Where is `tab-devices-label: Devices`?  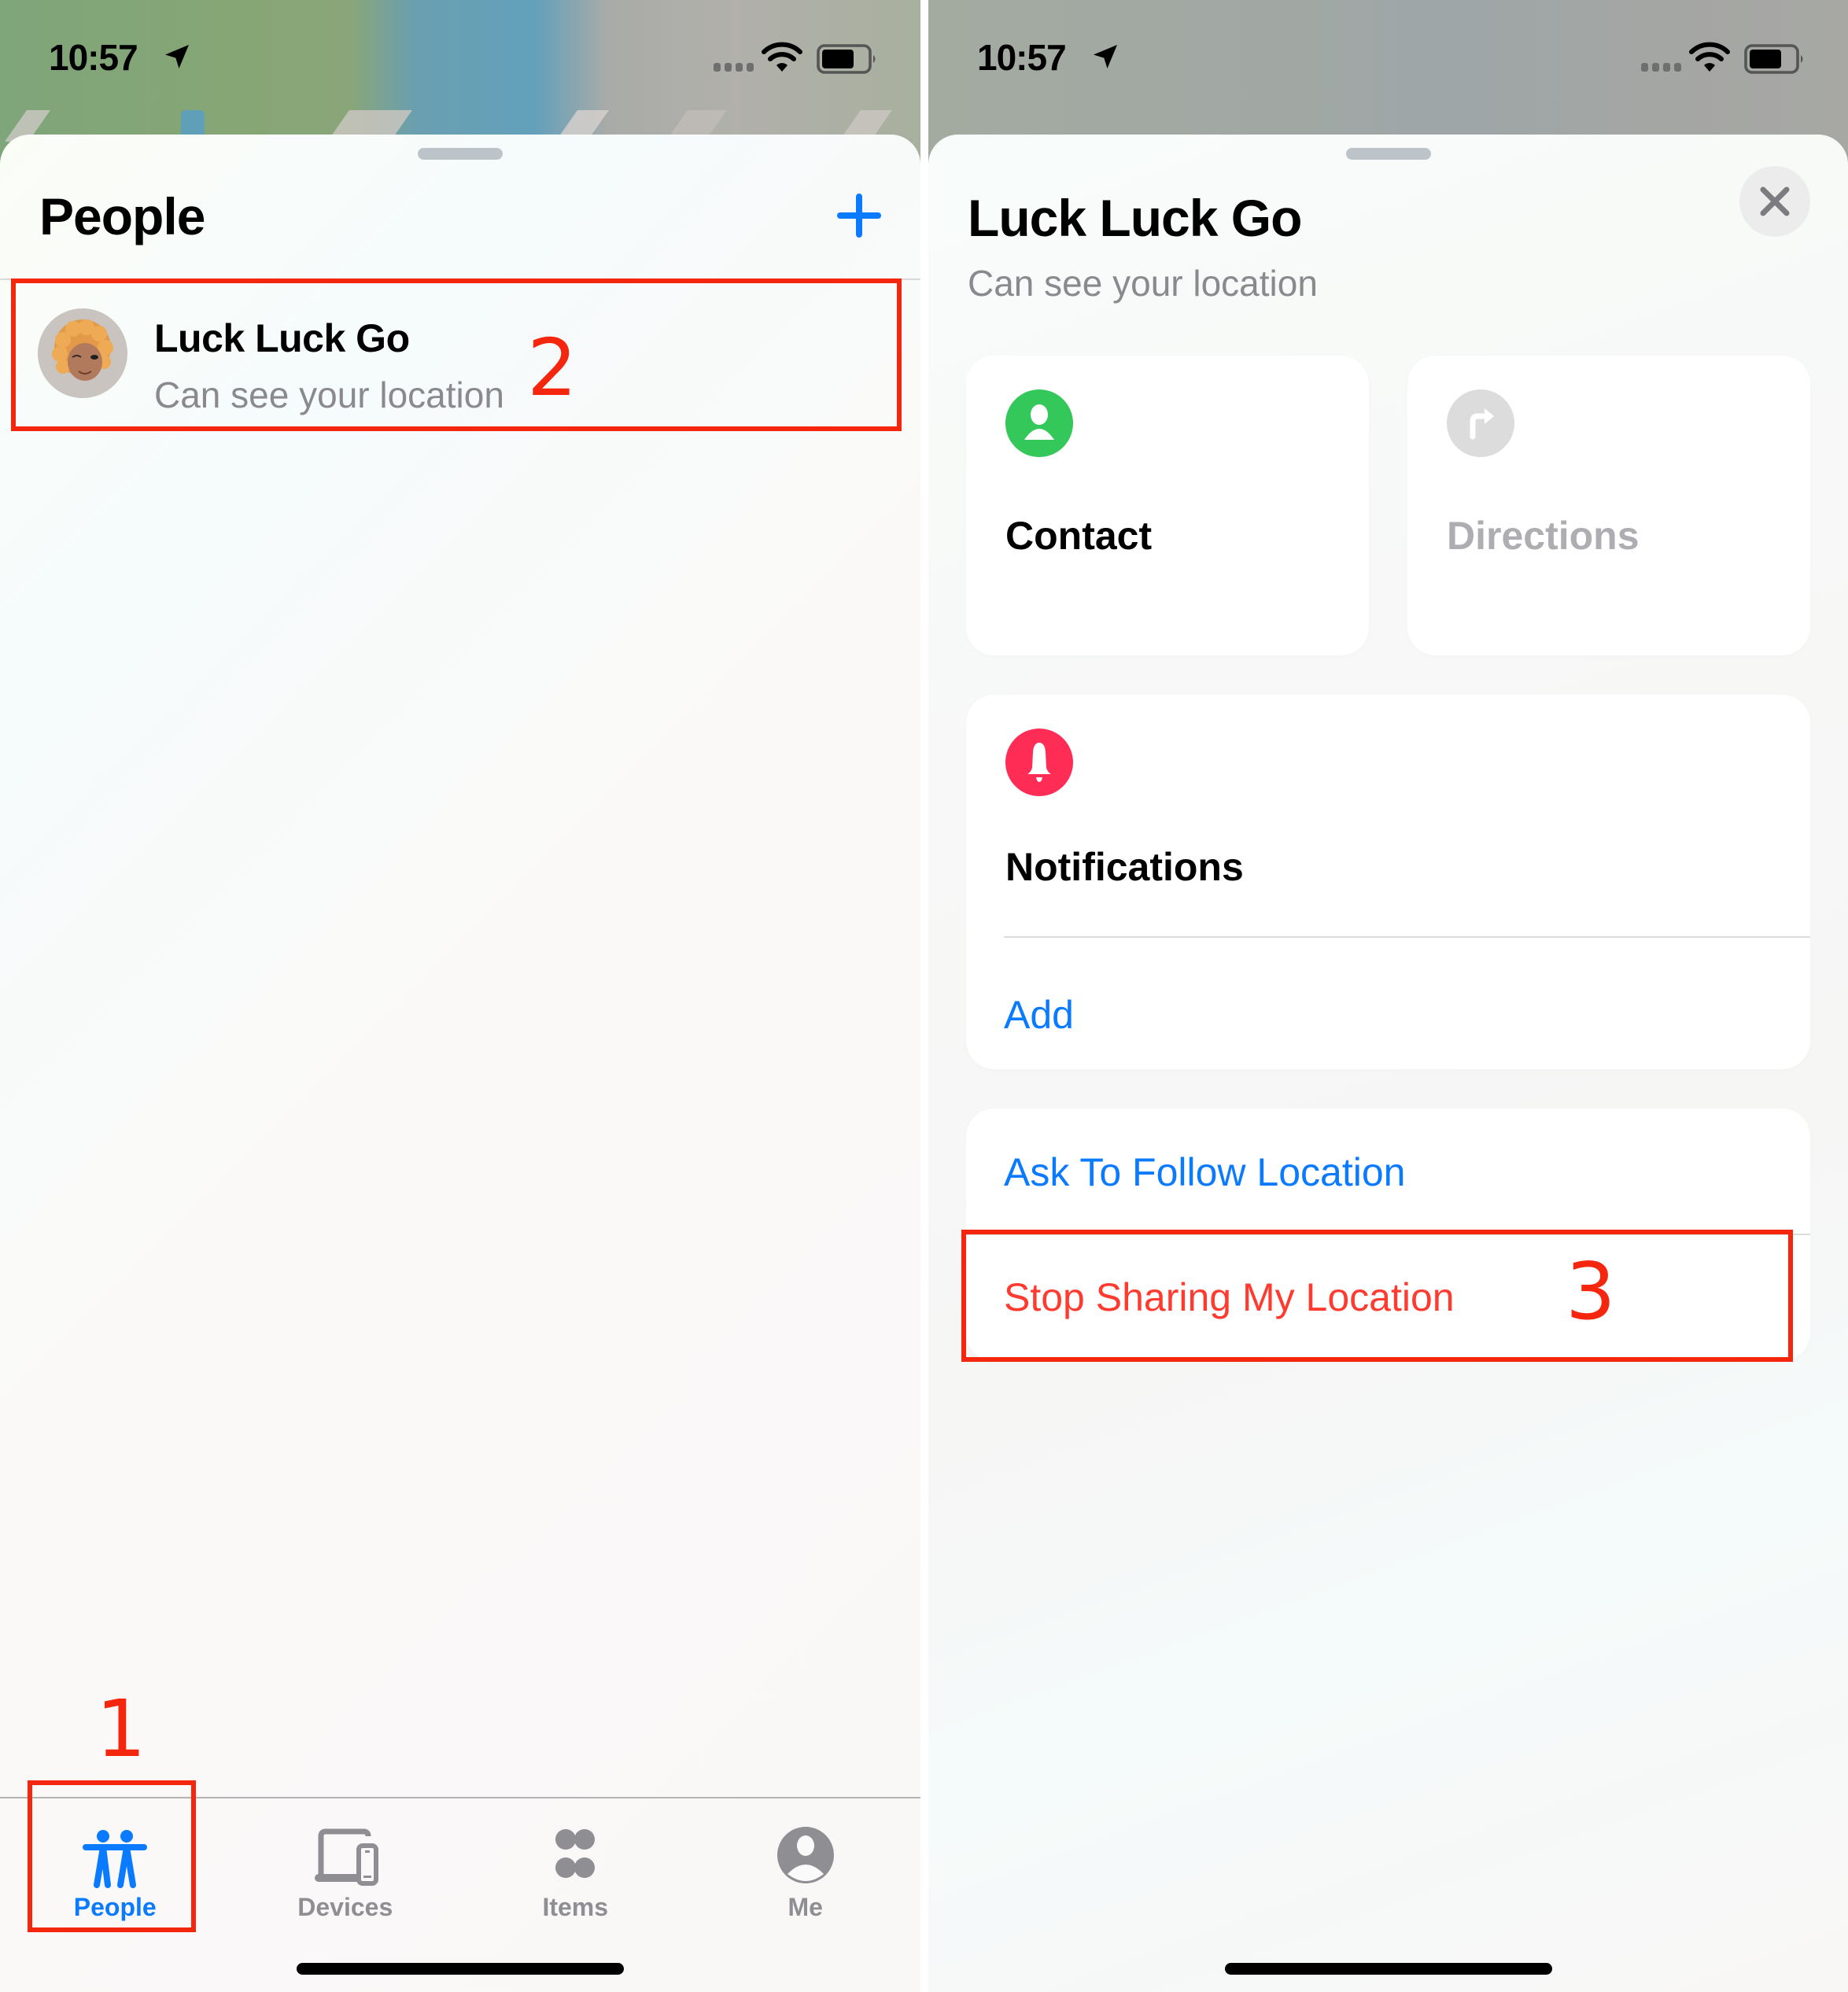 tab-devices-label: Devices is located at coordinates (345, 1907).